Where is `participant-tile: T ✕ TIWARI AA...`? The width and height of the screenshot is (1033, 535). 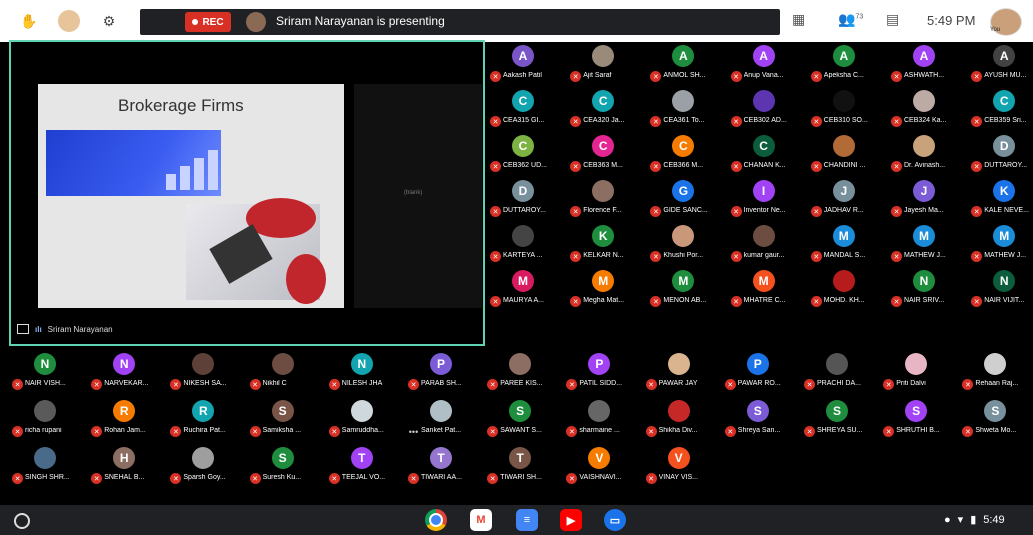
participant-tile: T ✕ TIWARI AA... is located at coordinates (446, 467).